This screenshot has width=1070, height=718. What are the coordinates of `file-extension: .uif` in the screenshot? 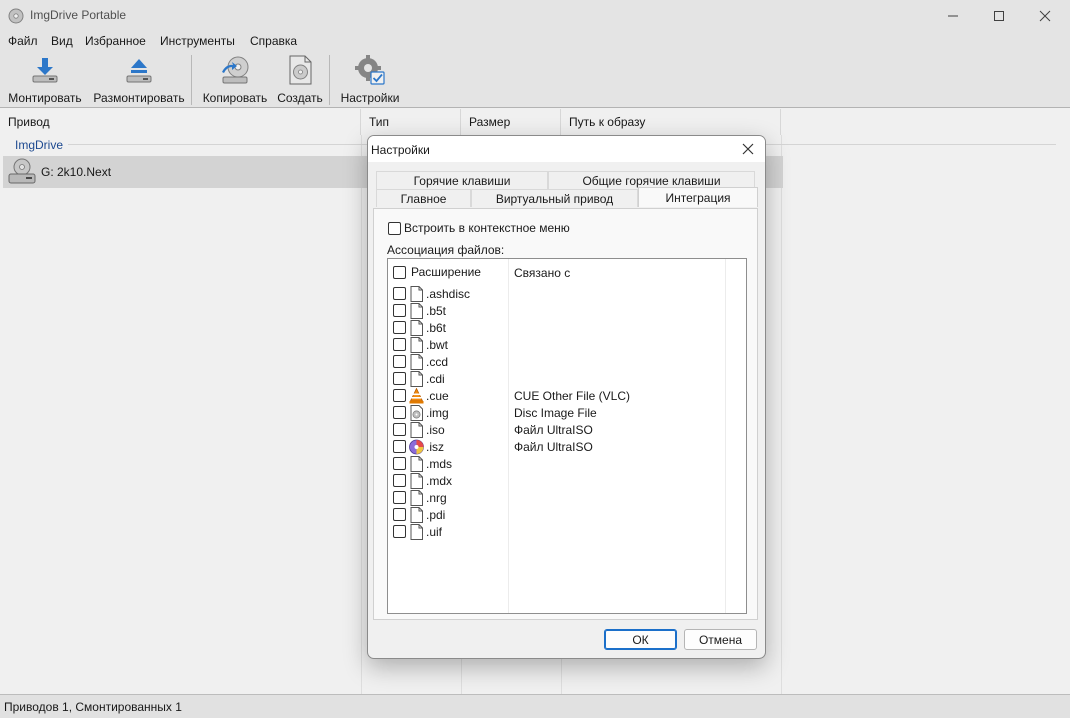 It's located at (434, 531).